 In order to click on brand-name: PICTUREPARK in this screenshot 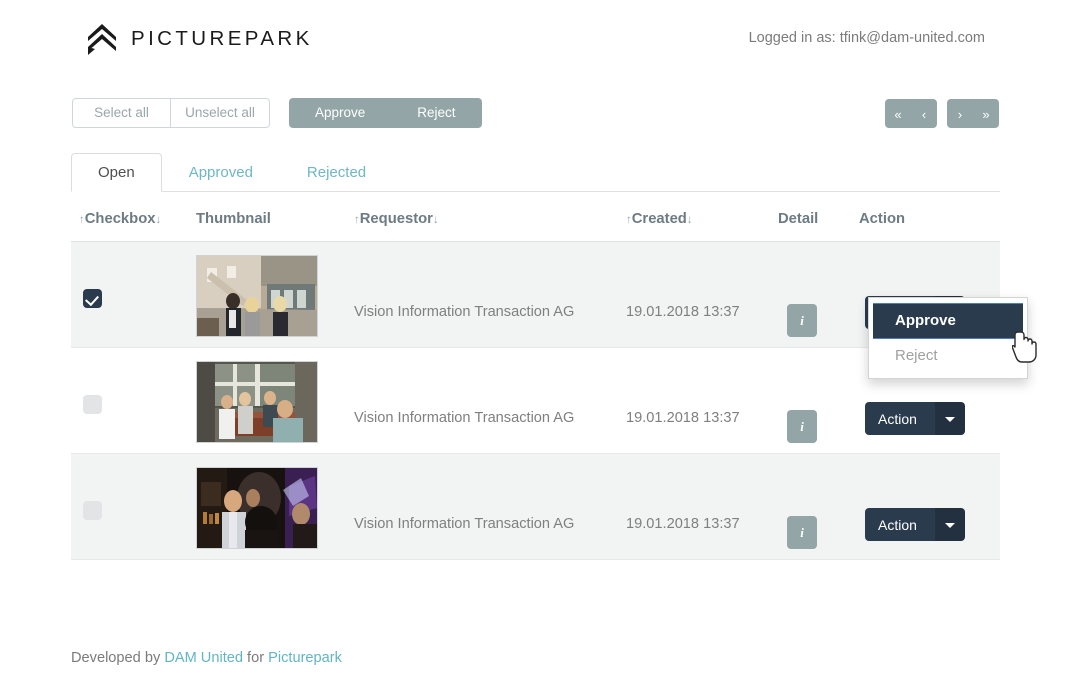, I will do `click(222, 38)`.